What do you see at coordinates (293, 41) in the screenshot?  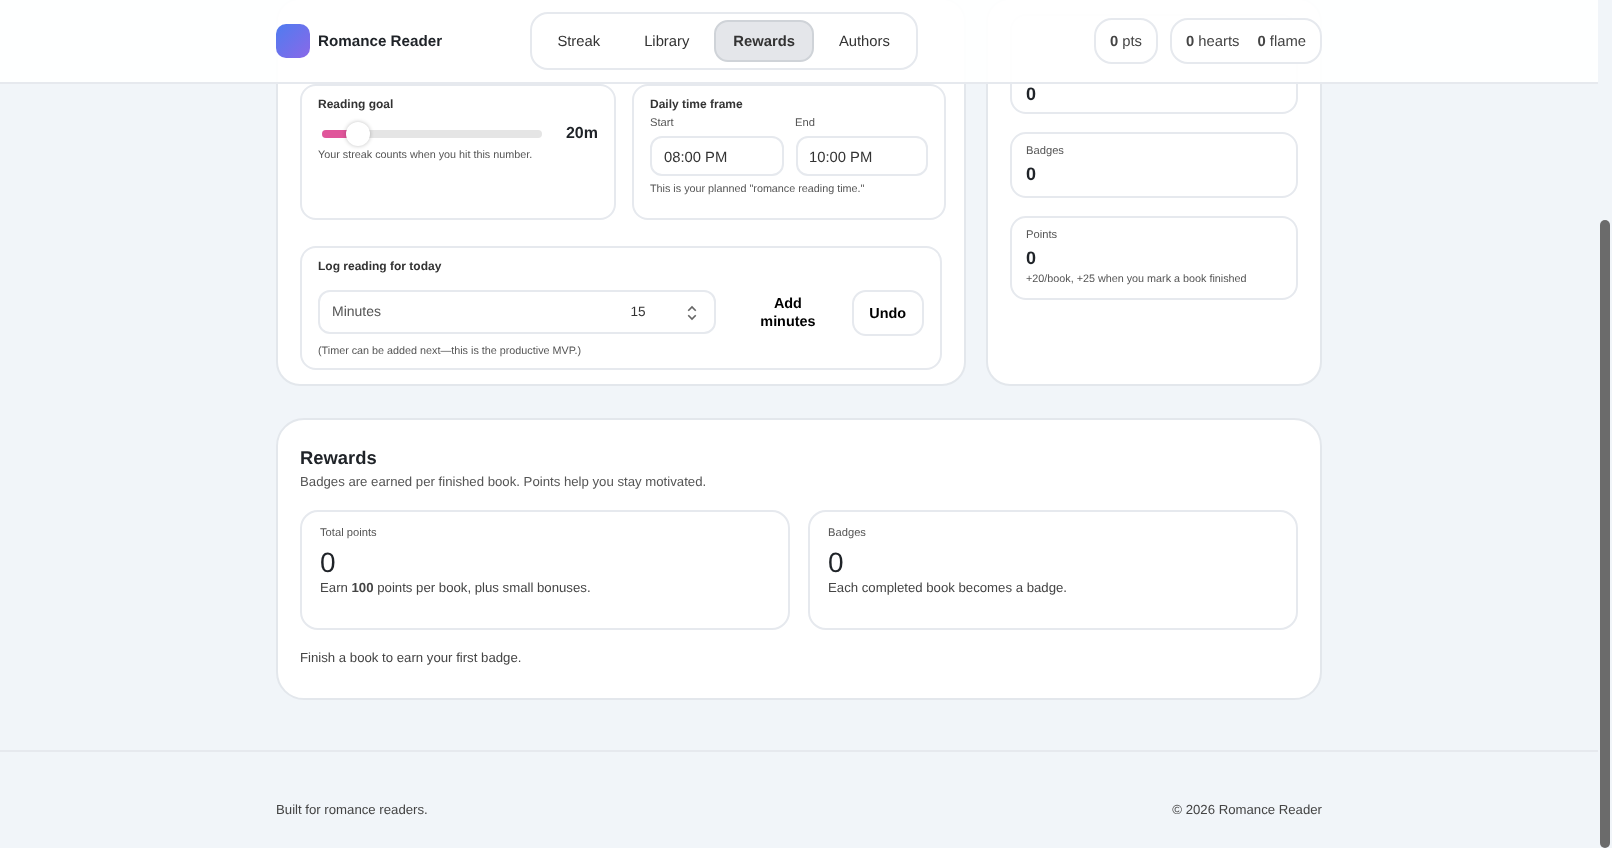 I see `logo-icon` at bounding box center [293, 41].